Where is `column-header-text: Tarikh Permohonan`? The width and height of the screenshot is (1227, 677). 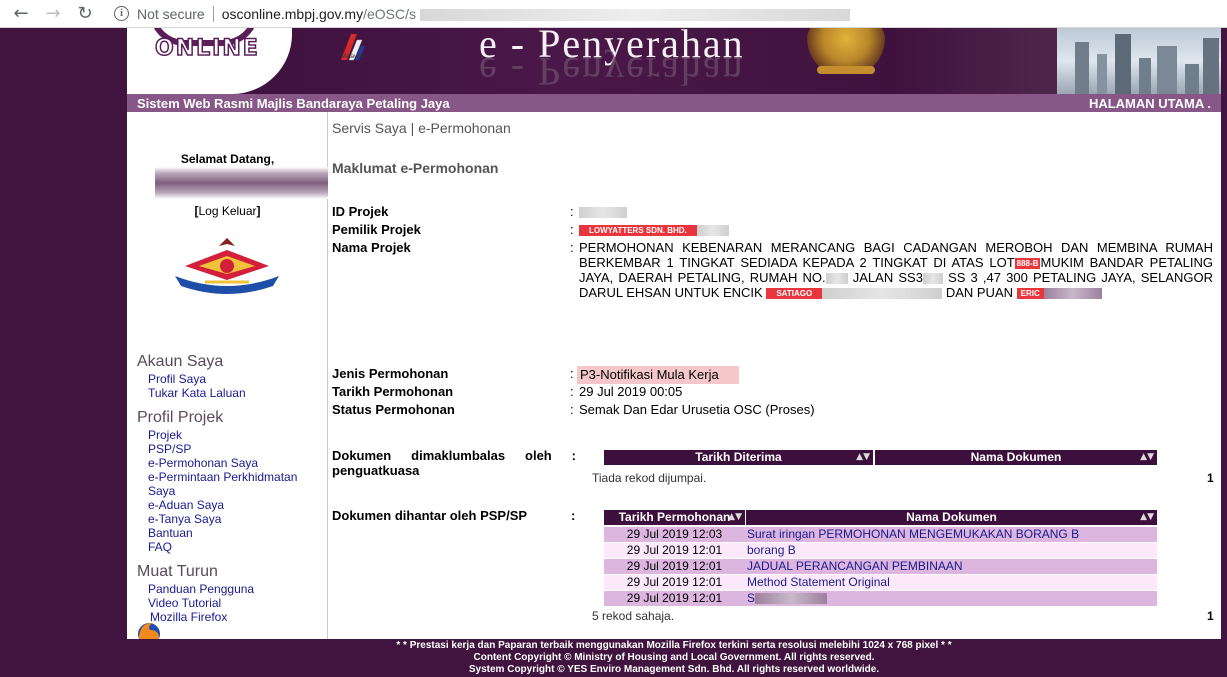
column-header-text: Tarikh Permohonan is located at coordinates (674, 517).